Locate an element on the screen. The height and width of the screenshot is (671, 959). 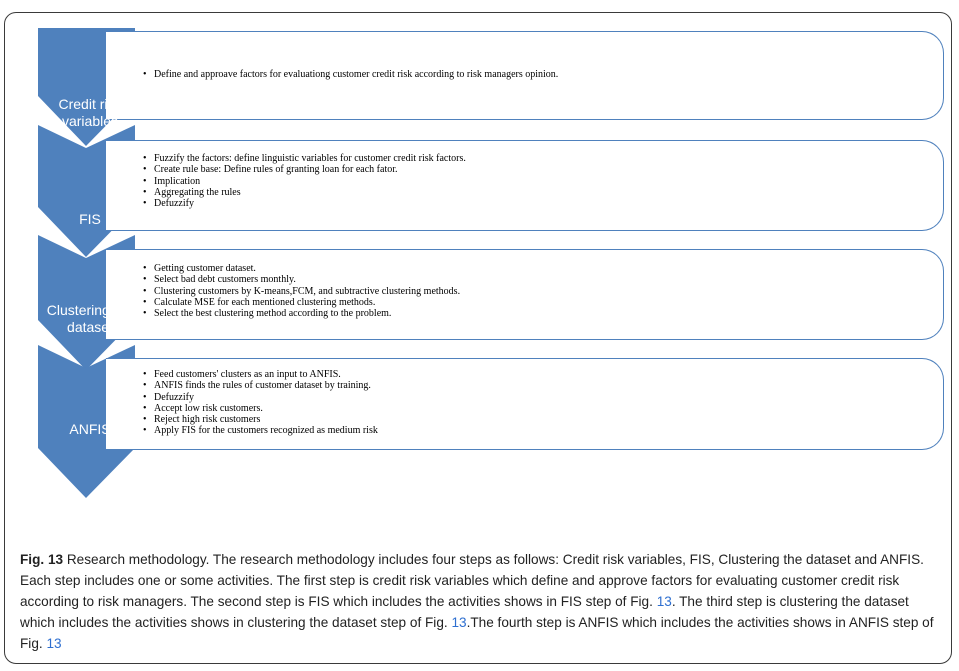
step-label-clustering-the-dataset: Clustering the dataset is located at coordinates (90, 318).